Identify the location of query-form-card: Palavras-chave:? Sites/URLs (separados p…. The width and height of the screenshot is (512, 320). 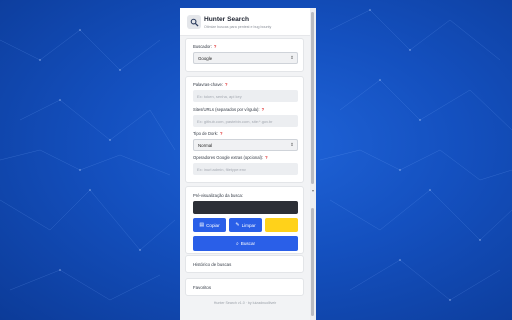
(244, 129).